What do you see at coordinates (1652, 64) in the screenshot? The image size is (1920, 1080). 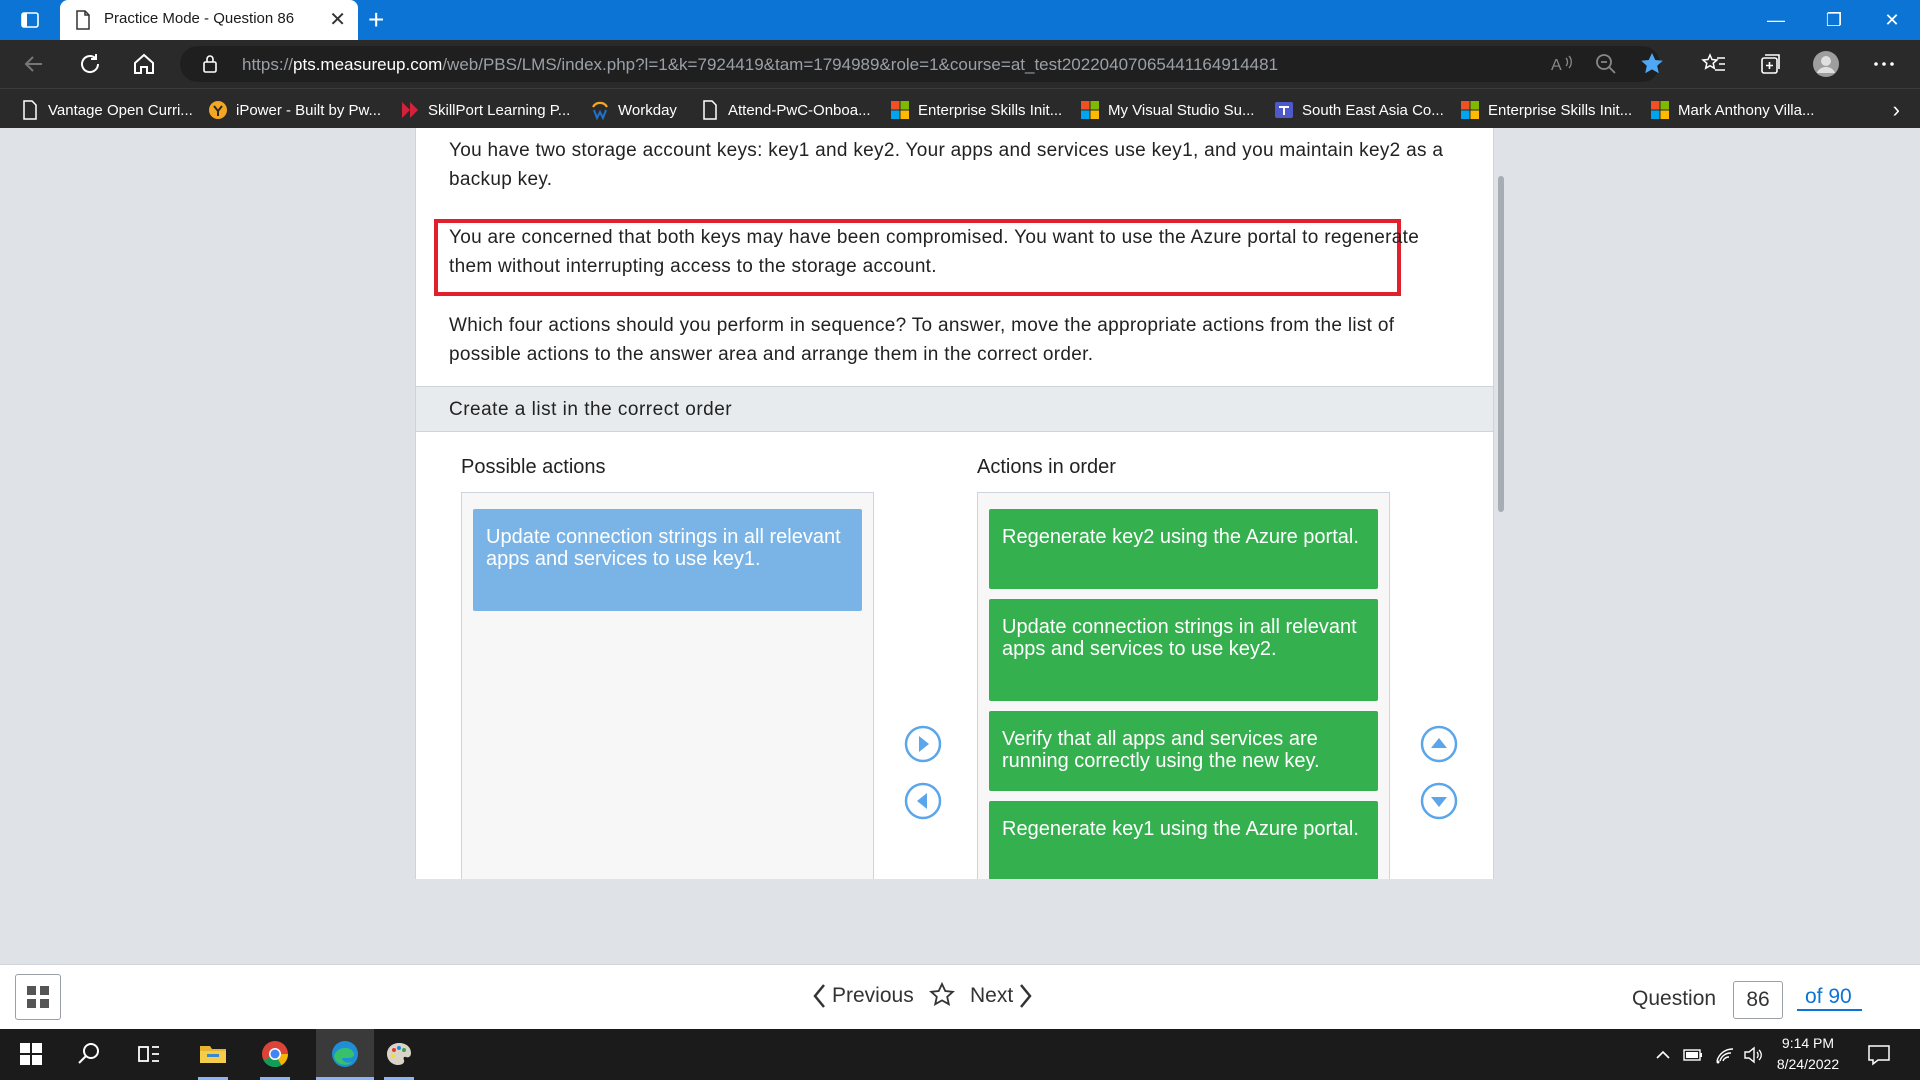 I see `favorite-star-icon` at bounding box center [1652, 64].